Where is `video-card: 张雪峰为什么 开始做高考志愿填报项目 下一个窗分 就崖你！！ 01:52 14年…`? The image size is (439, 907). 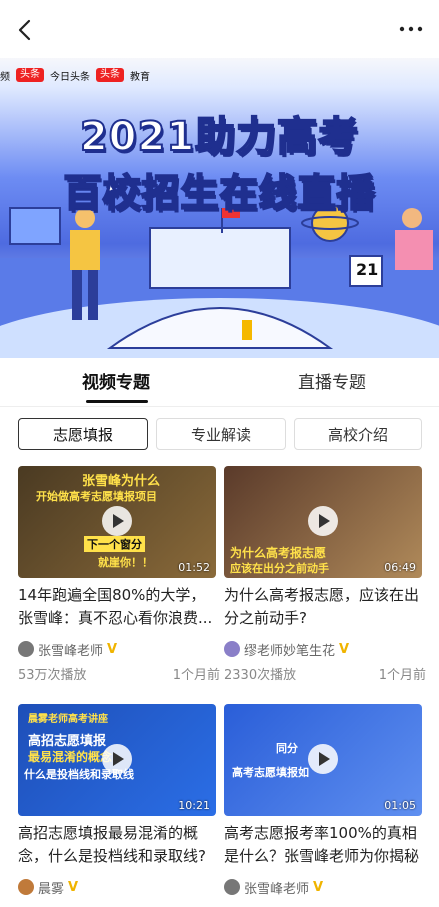 video-card: 张雪峰为什么 开始做高考志愿填报项目 下一个窗分 就崖你！！ 01:52 14年… is located at coordinates (119, 577).